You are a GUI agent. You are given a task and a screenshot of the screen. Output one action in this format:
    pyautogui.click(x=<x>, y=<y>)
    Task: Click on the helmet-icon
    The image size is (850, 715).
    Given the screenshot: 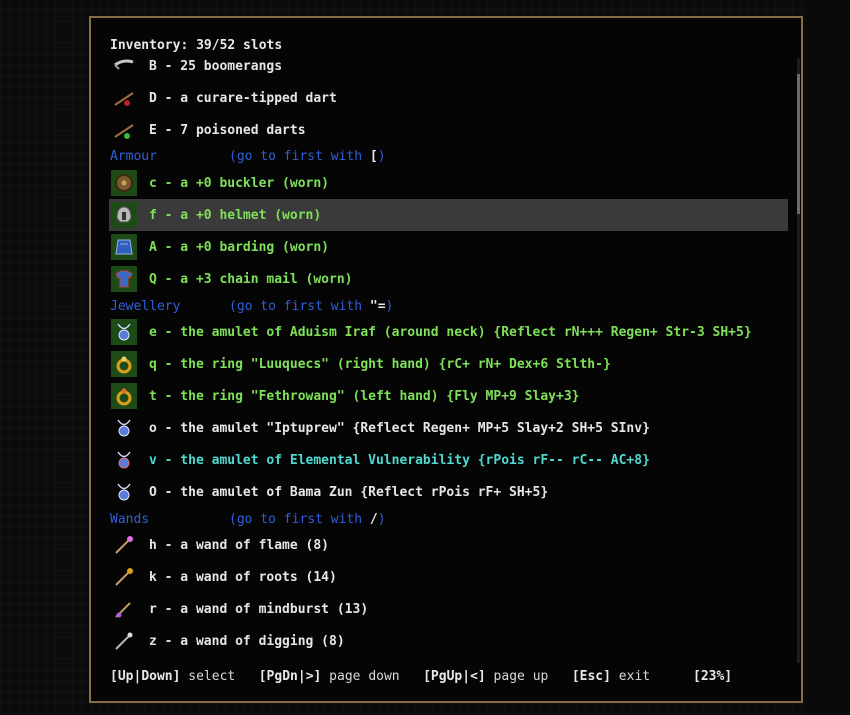 What is the action you would take?
    pyautogui.click(x=124, y=215)
    